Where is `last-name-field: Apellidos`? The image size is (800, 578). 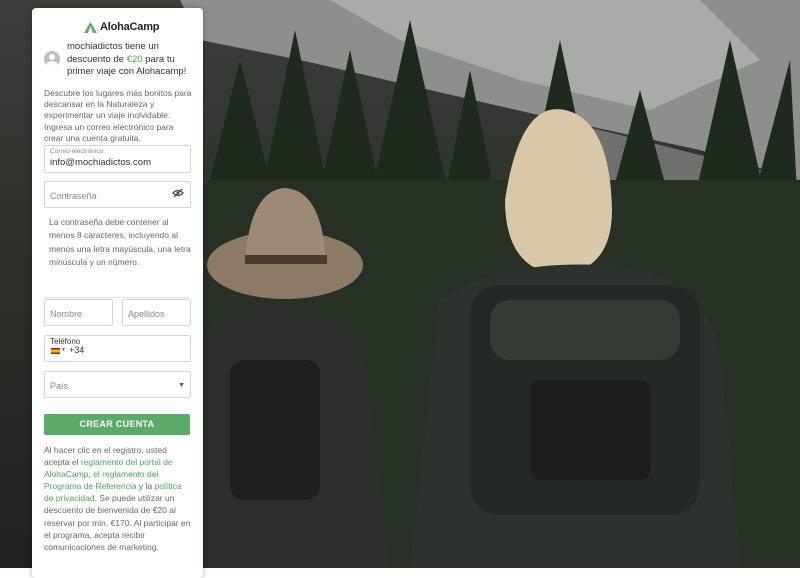
last-name-field: Apellidos is located at coordinates (156, 312).